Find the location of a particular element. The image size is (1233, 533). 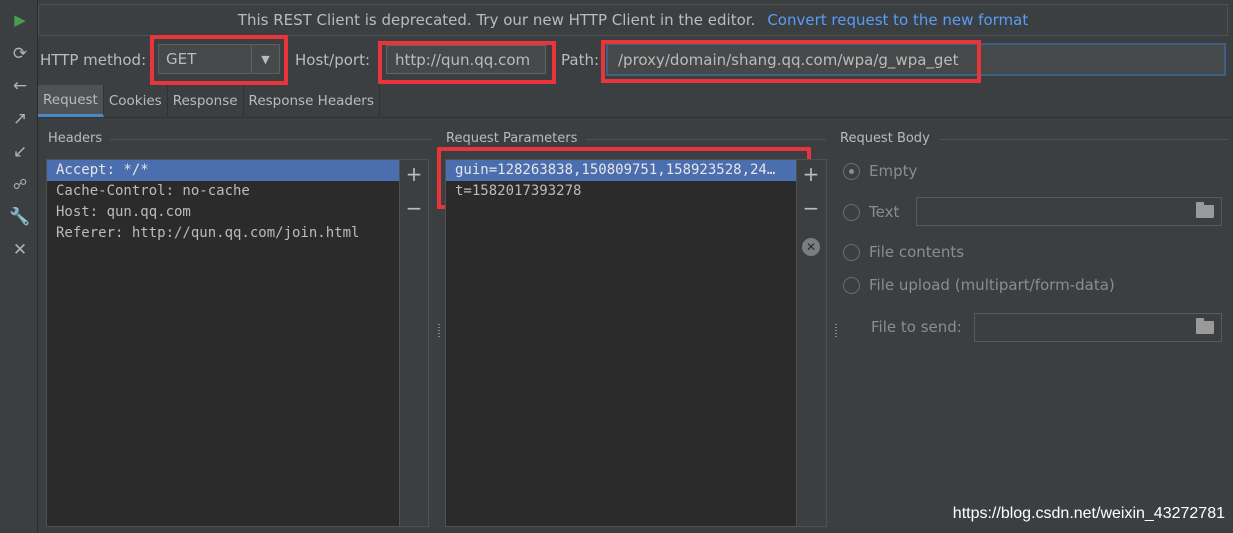

body-option-label: File contents is located at coordinates (917, 252).